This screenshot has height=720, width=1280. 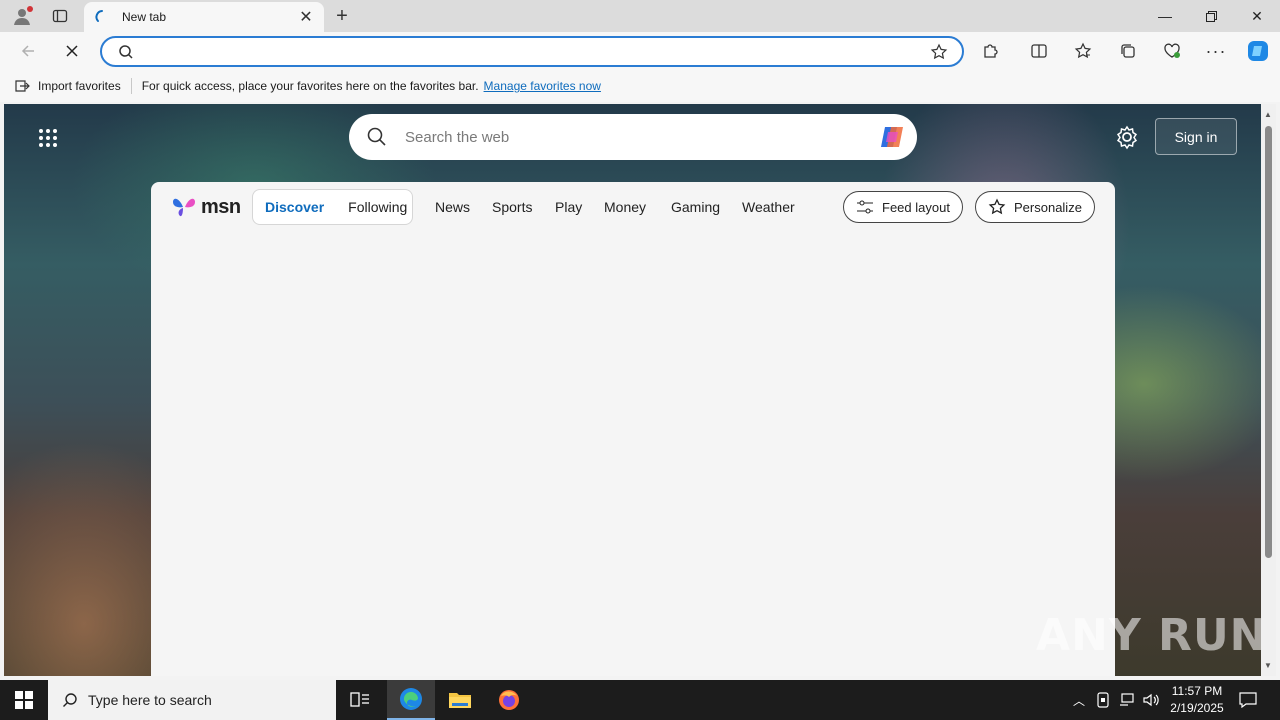 I want to click on sparkle-star-icon, so click(x=997, y=206).